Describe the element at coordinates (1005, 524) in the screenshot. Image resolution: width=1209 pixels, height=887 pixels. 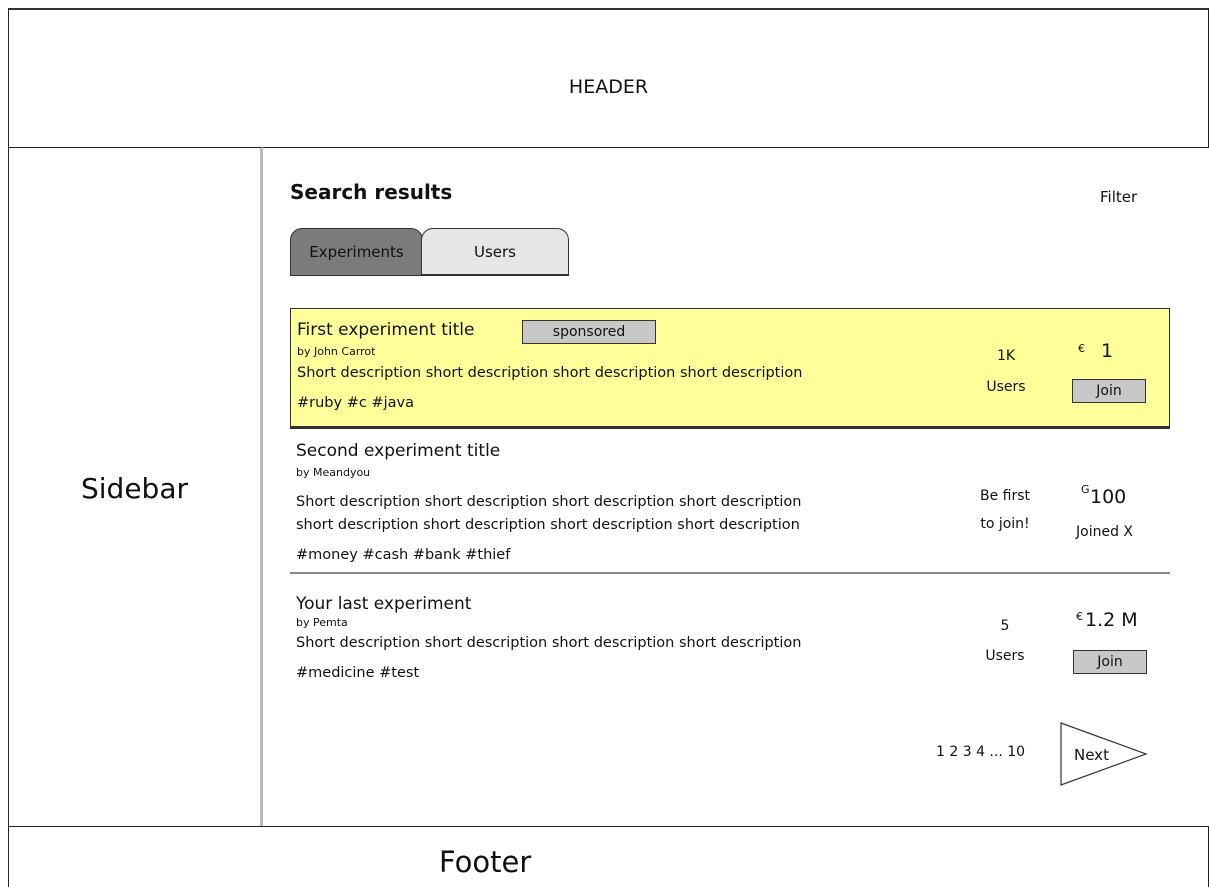
I see `result-stat-line-2: to join!` at that location.